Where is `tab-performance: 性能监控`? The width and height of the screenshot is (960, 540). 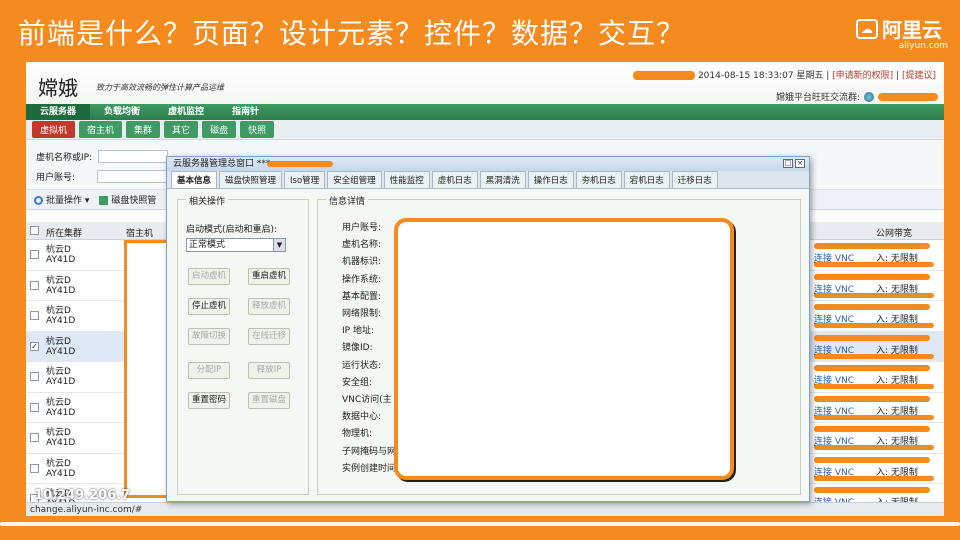 tab-performance: 性能监控 is located at coordinates (406, 179).